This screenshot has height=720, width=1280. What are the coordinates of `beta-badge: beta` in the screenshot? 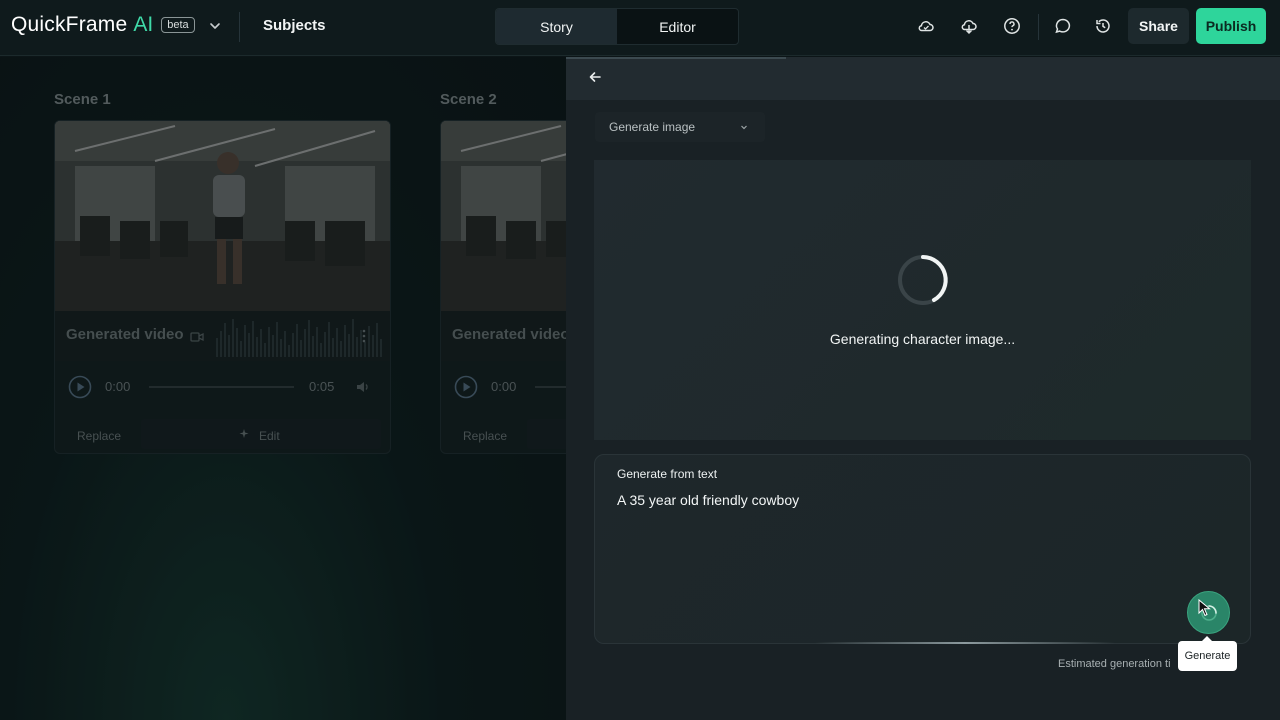 It's located at (178, 25).